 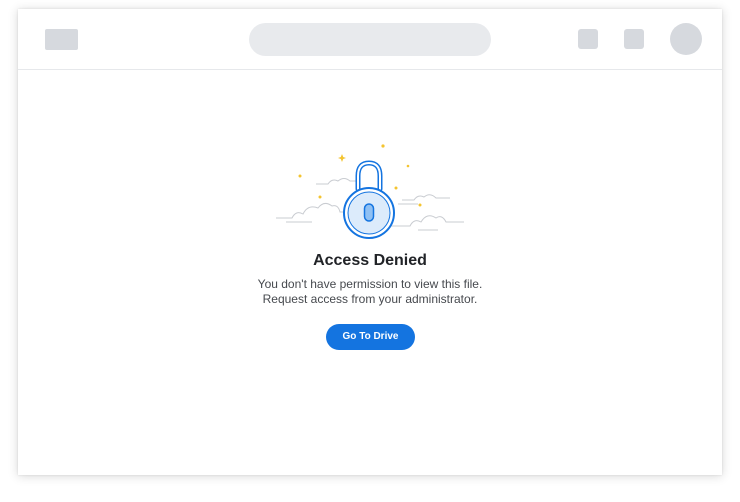 I want to click on logo-placeholder, so click(x=61, y=39).